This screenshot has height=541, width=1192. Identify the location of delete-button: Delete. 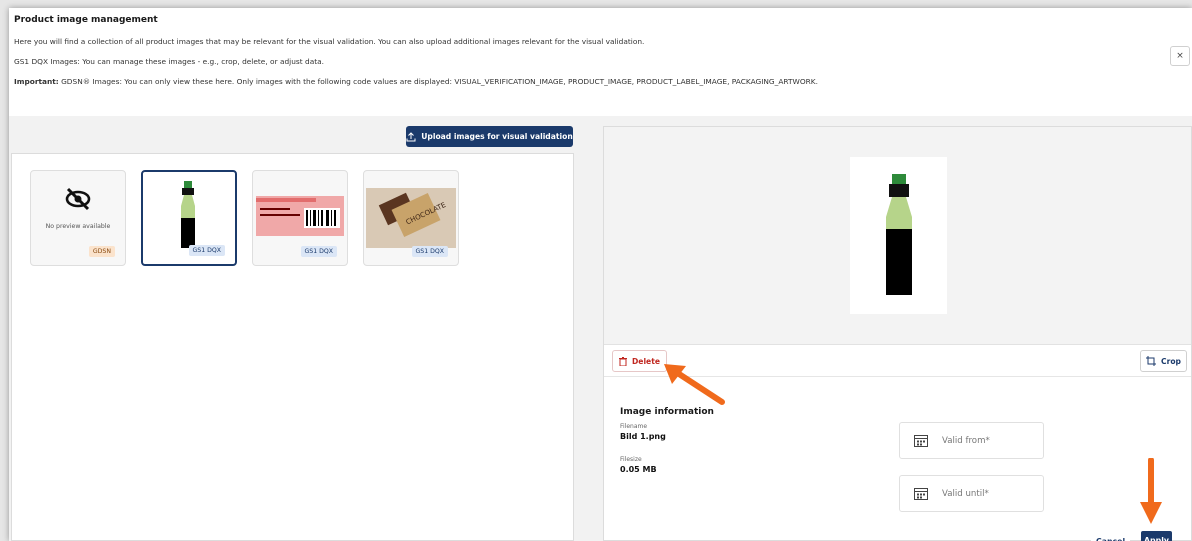
(639, 361).